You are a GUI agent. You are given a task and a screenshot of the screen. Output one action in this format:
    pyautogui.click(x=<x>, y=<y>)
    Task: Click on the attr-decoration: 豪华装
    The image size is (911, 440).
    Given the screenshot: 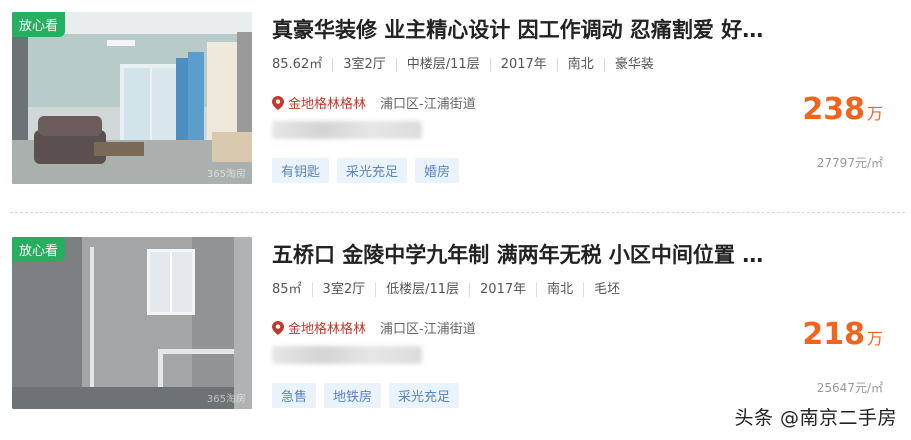 What is the action you would take?
    pyautogui.click(x=633, y=65)
    